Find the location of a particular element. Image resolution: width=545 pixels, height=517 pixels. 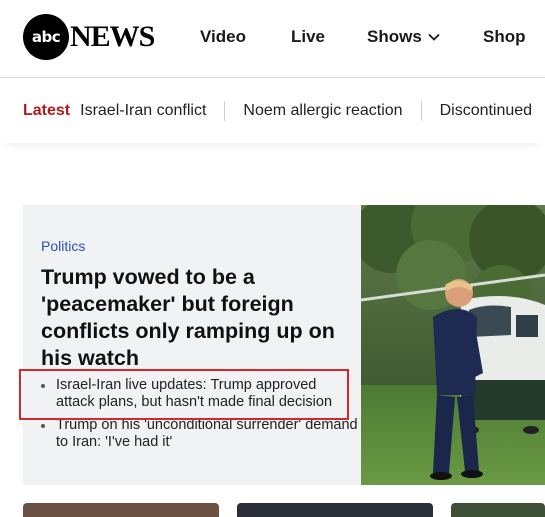

abc-news-logo: abc NEWS is located at coordinates (89, 37).